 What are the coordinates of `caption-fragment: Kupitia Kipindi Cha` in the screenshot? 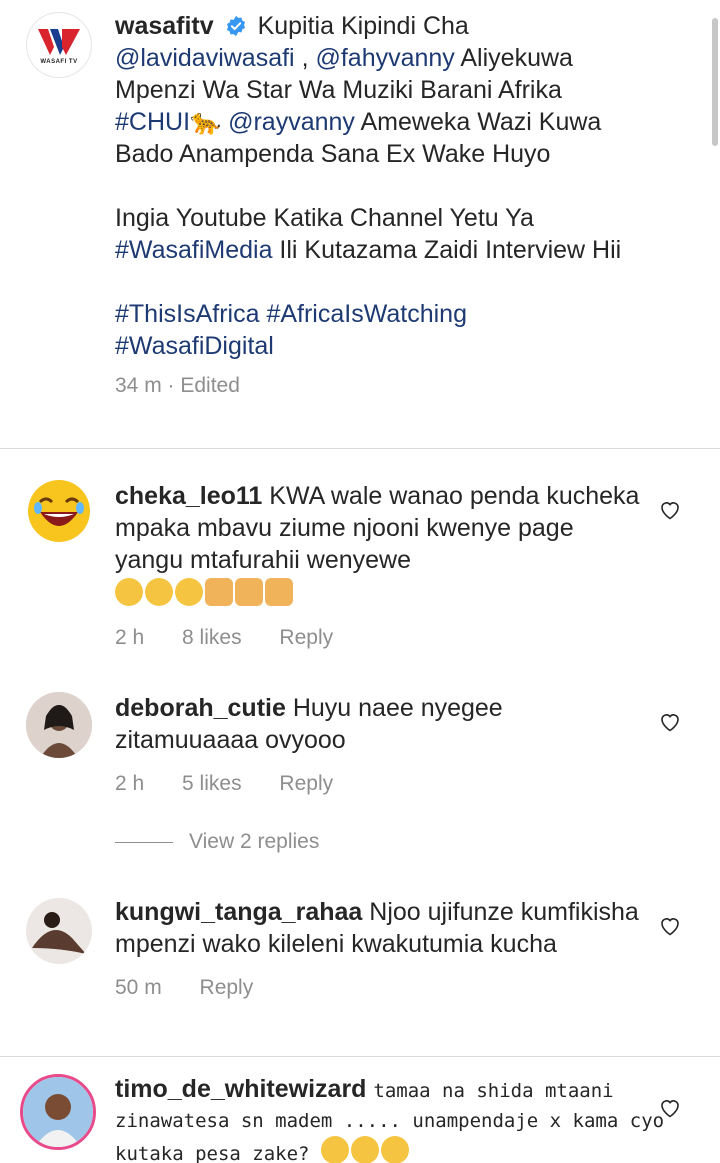 It's located at (363, 26).